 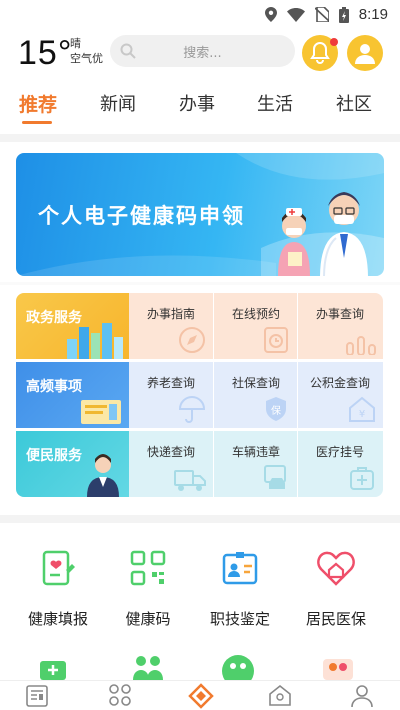 I want to click on tab-community: 社区, so click(x=354, y=103).